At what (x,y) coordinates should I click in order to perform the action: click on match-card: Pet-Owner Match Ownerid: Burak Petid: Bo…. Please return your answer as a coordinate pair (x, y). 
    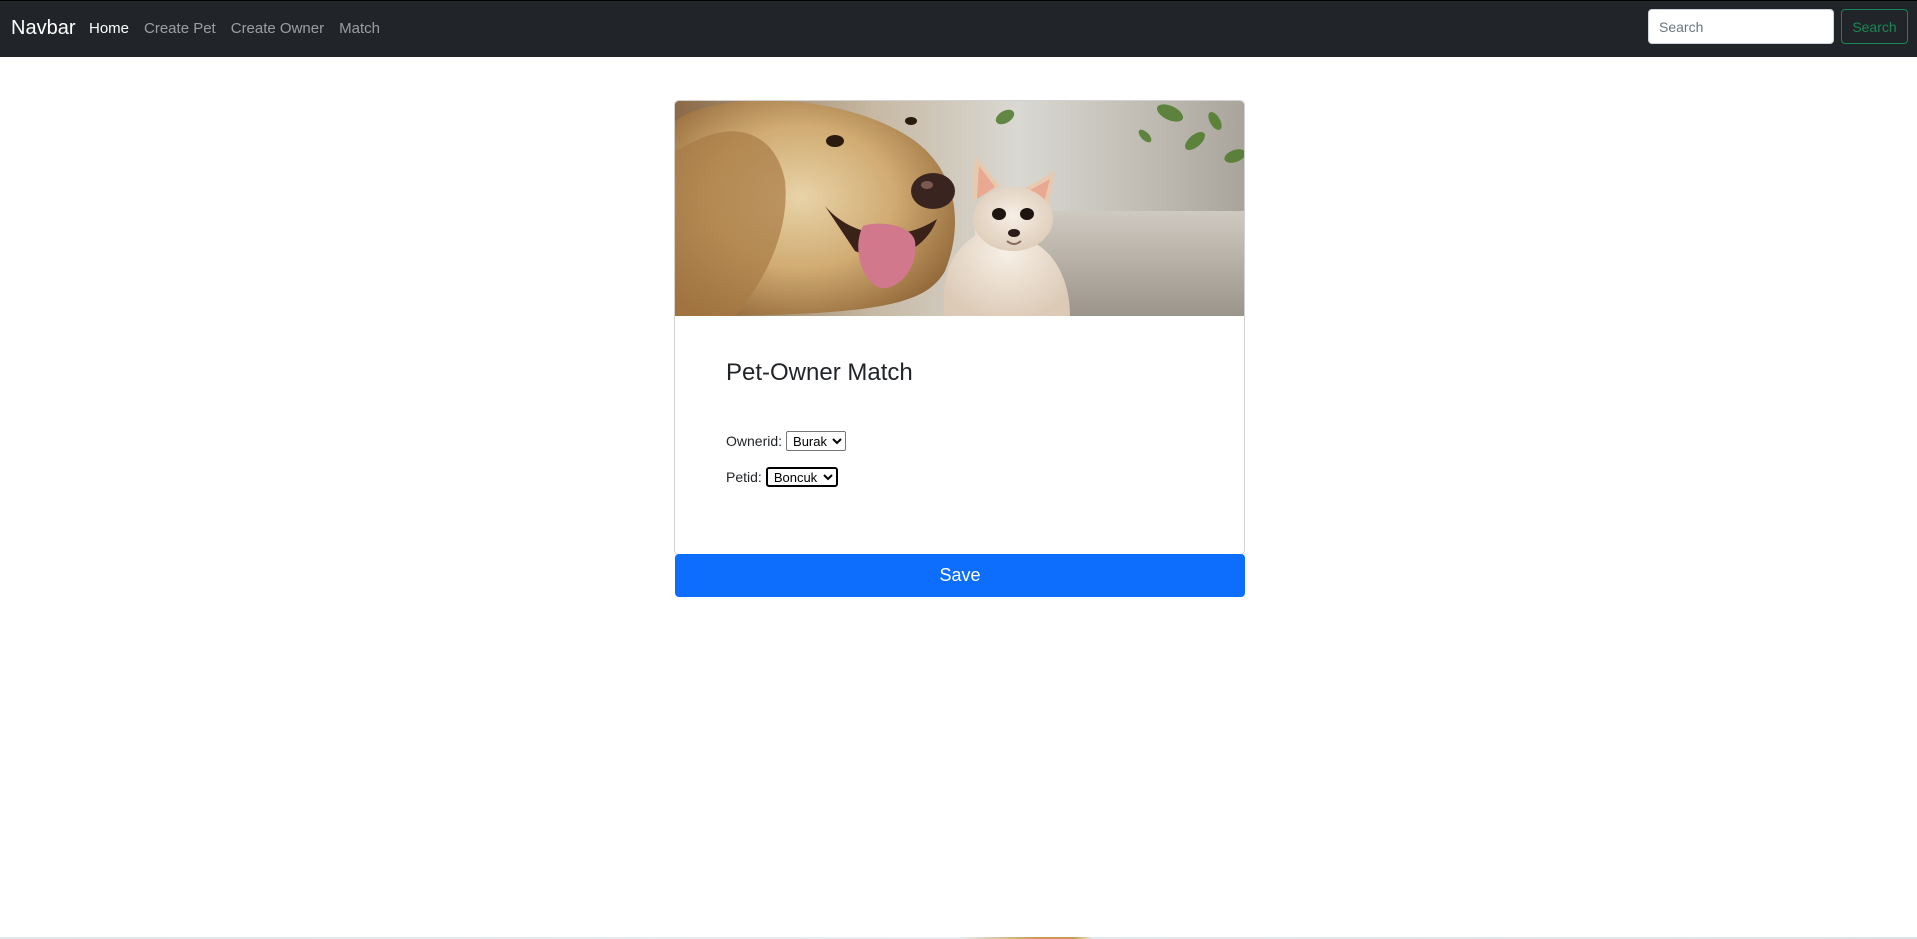
    Looking at the image, I should click on (959, 327).